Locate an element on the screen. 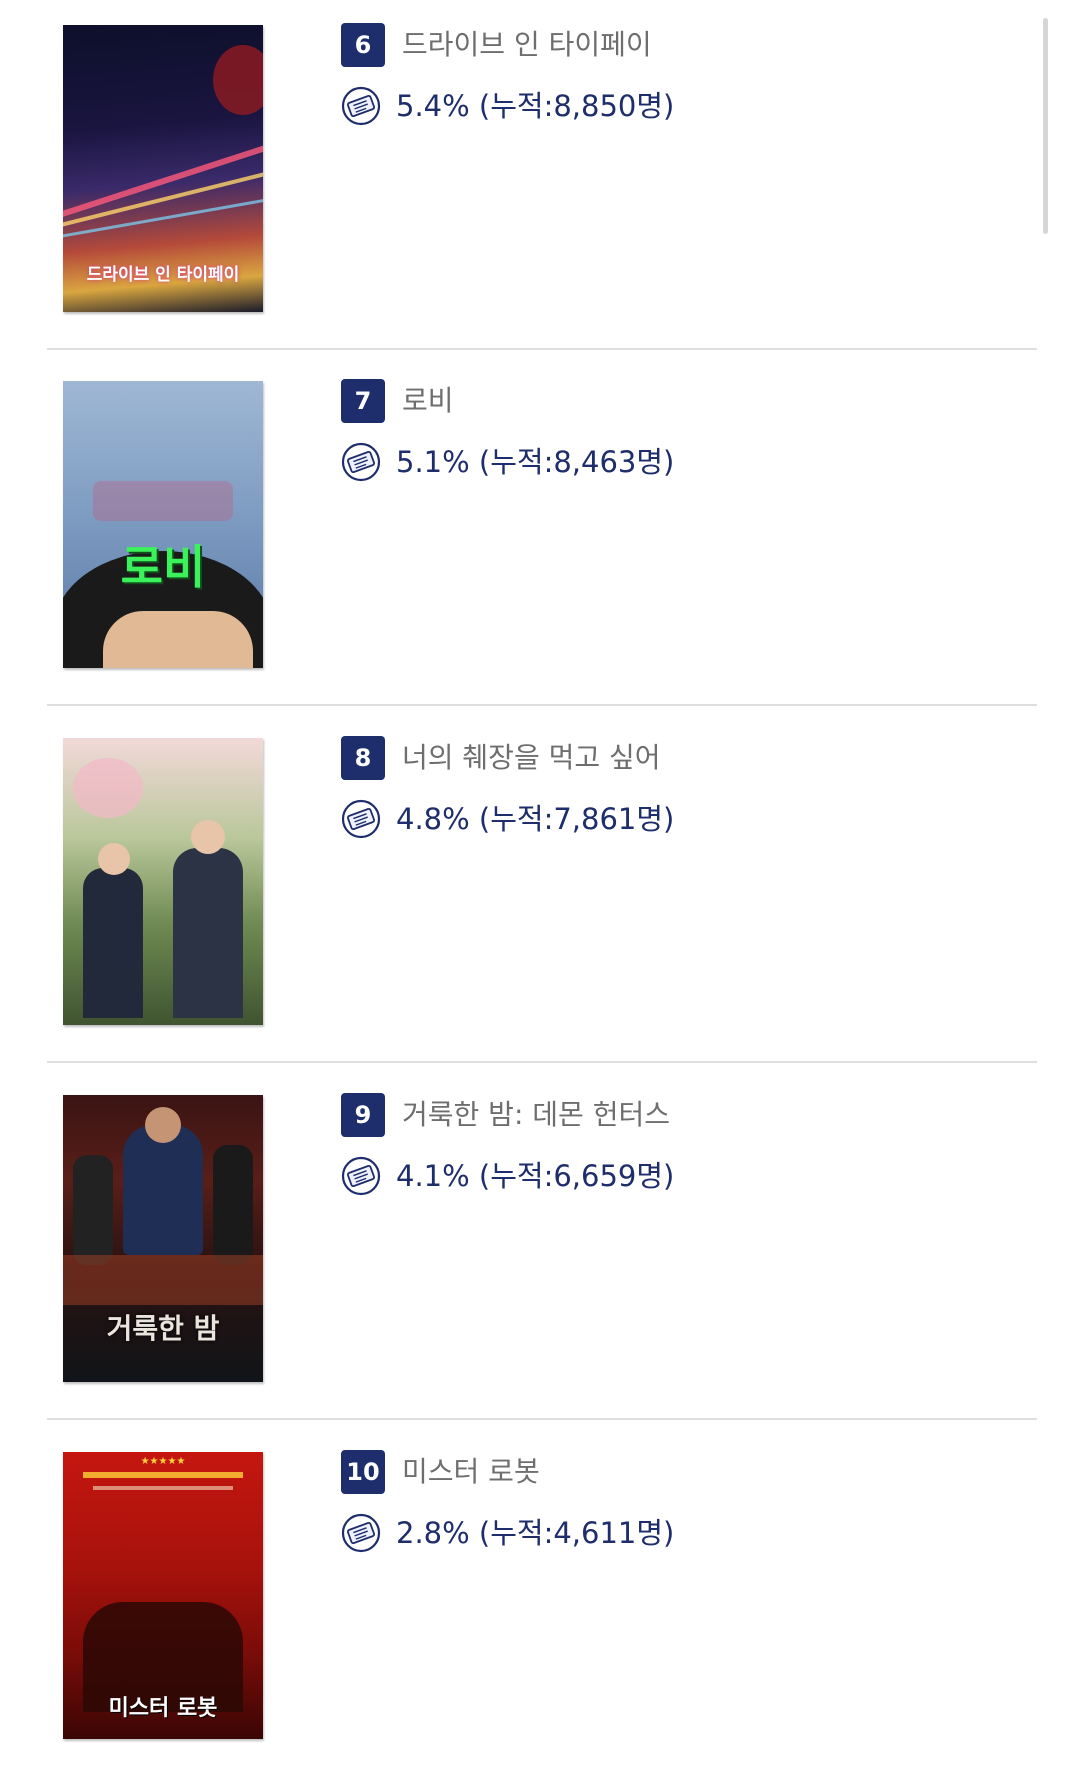 This screenshot has width=1080, height=1783. movie-title: 거룩한 밤: 데몬 헌터스 is located at coordinates (536, 1115).